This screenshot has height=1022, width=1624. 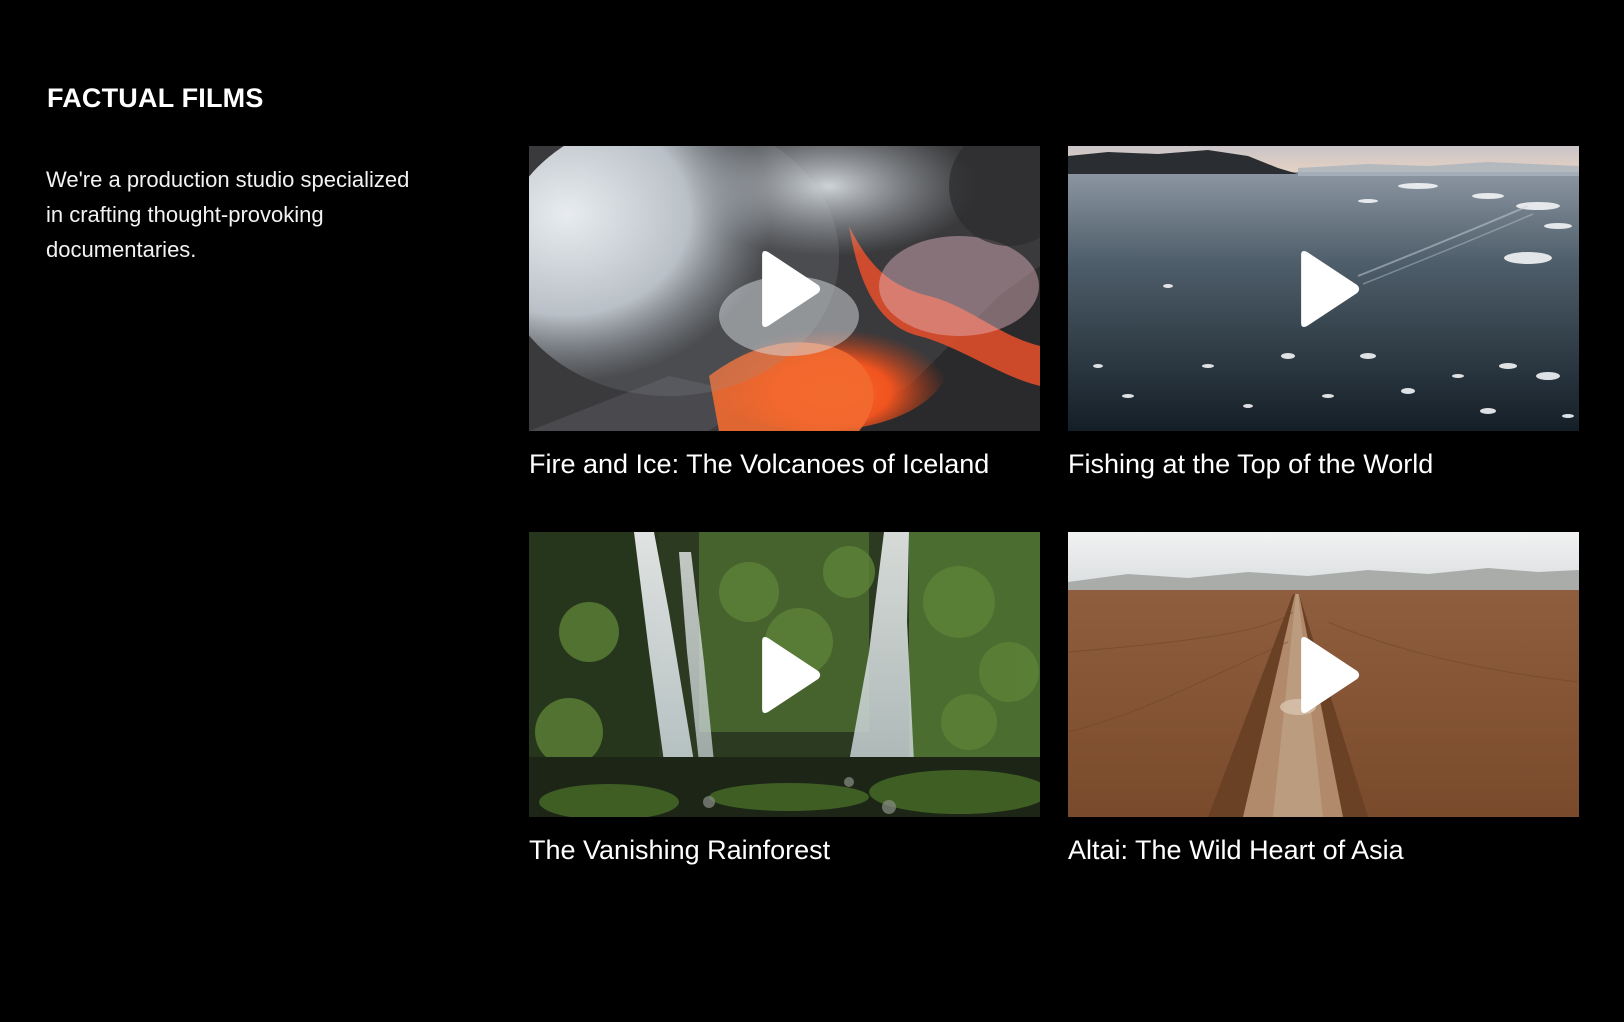 I want to click on film-card-volcanoes-of-iceland: Fire and Ice: The Volcanoes of Iceland, so click(x=784, y=314).